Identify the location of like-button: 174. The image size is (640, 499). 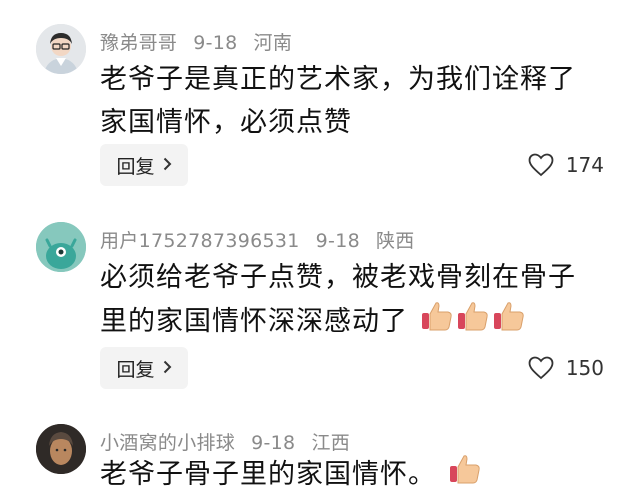
(566, 165).